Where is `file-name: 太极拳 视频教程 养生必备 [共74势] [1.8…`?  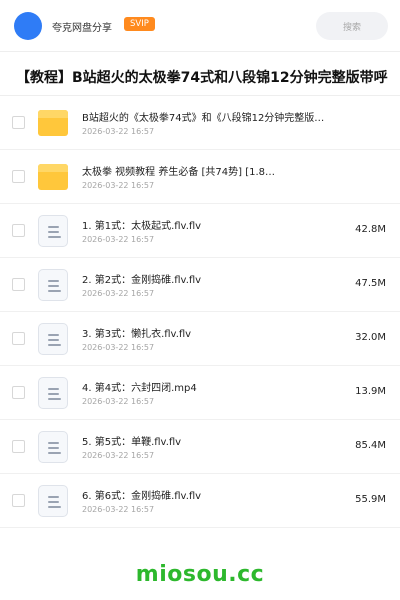 file-name: 太极拳 视频教程 养生必备 [共74势] [1.8… is located at coordinates (215, 170).